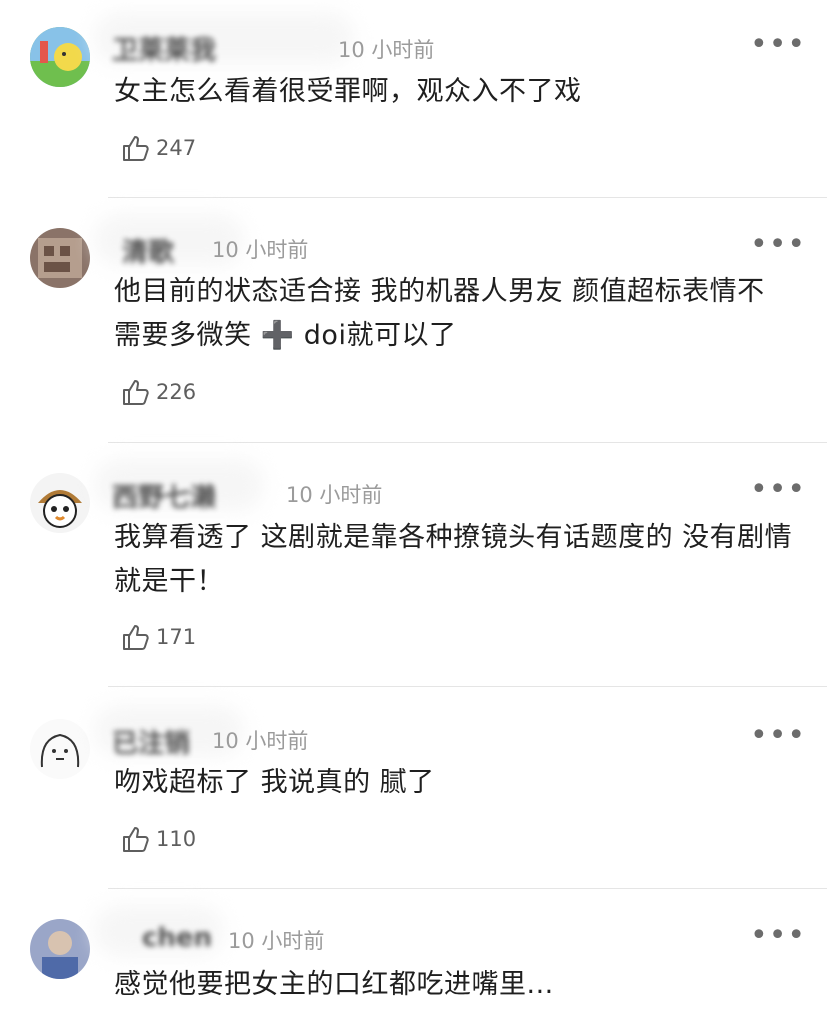 This screenshot has height=1015, width=827. What do you see at coordinates (176, 637) in the screenshot?
I see `like-count: 171` at bounding box center [176, 637].